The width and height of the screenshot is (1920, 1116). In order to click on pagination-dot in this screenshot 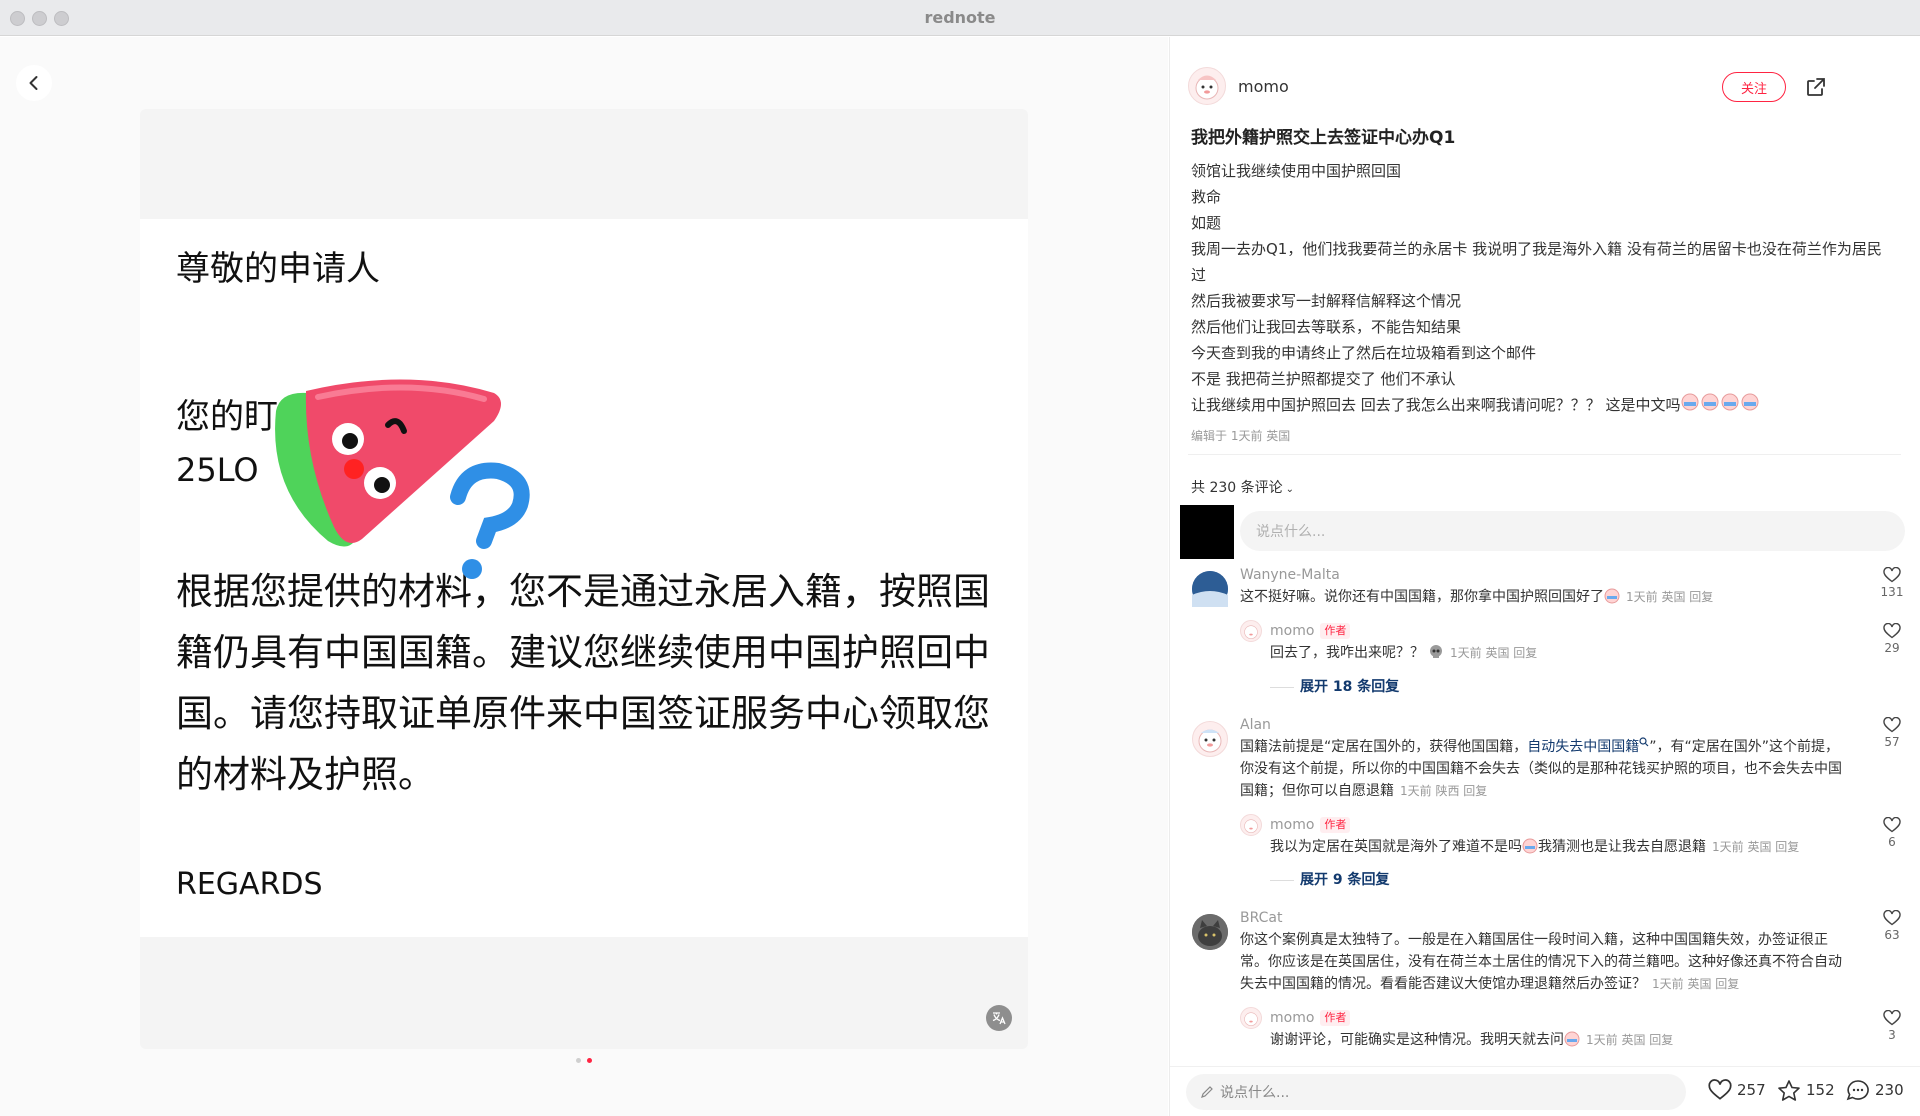, I will do `click(578, 1060)`.